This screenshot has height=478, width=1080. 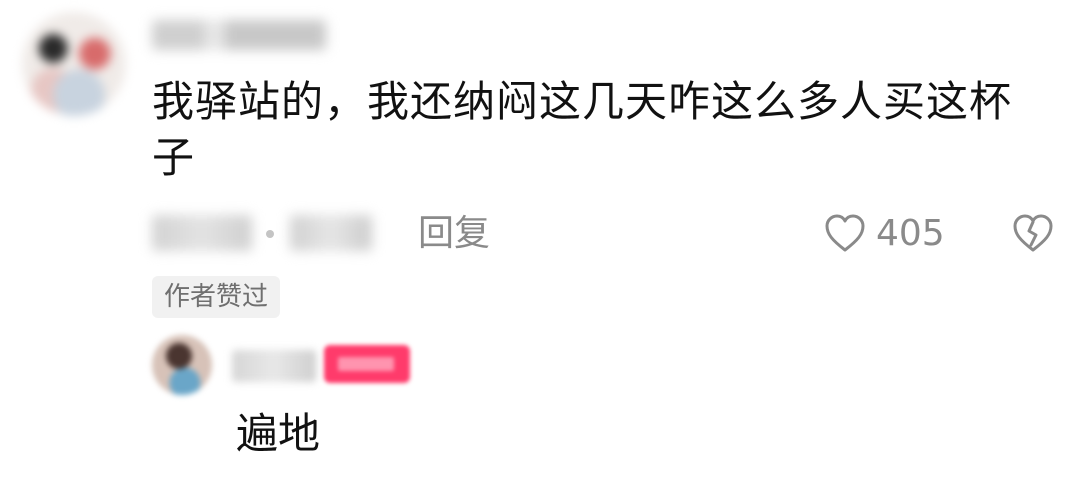 What do you see at coordinates (74, 64) in the screenshot?
I see `commenter-avatar` at bounding box center [74, 64].